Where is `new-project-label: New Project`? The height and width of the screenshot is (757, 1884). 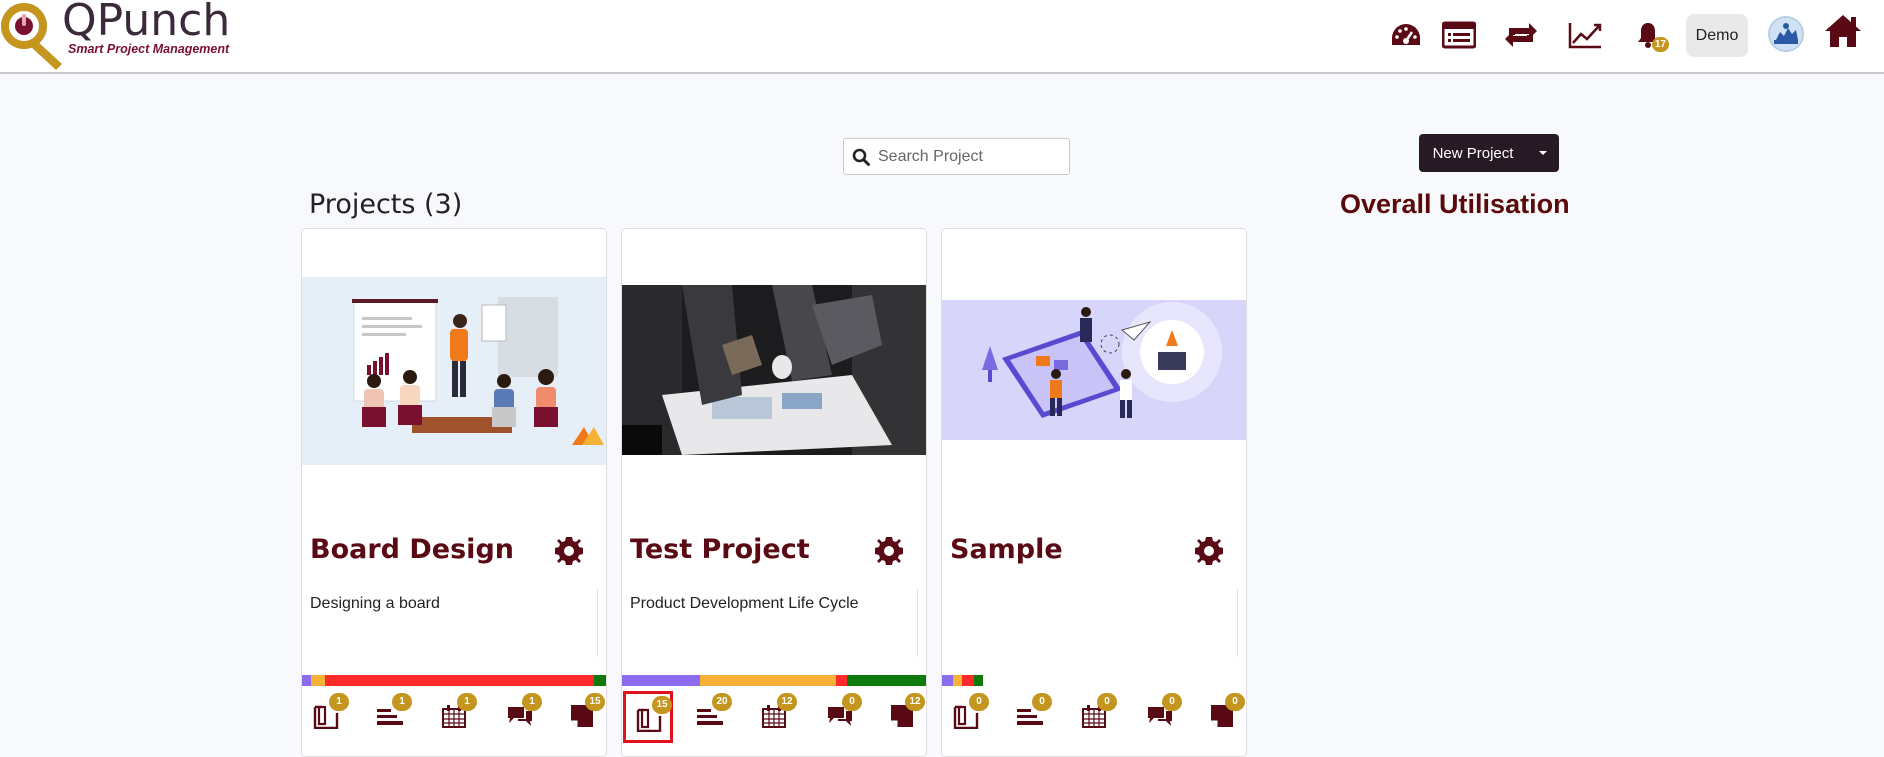 new-project-label: New Project is located at coordinates (1473, 153).